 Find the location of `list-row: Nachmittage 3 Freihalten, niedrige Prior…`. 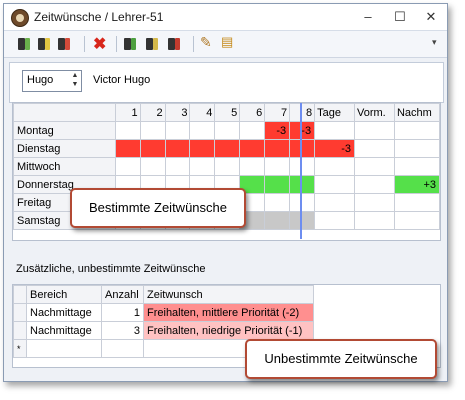

list-row: Nachmittage 3 Freihalten, niedrige Prior… is located at coordinates (163, 330).